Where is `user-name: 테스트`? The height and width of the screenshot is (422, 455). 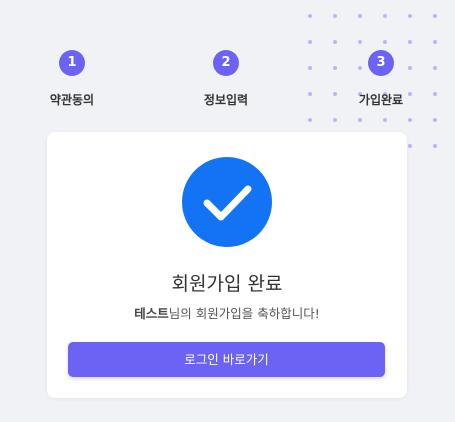 user-name: 테스트 is located at coordinates (151, 313).